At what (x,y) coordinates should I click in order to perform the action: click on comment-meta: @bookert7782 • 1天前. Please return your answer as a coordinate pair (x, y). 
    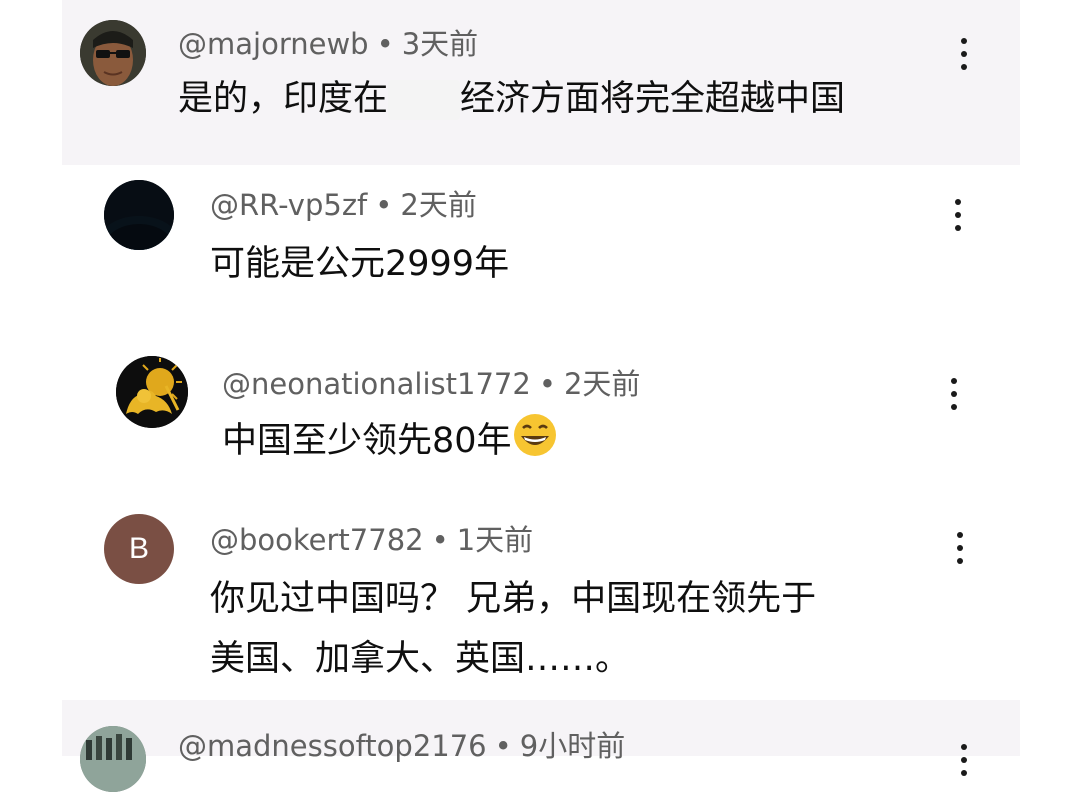
    Looking at the image, I should click on (371, 540).